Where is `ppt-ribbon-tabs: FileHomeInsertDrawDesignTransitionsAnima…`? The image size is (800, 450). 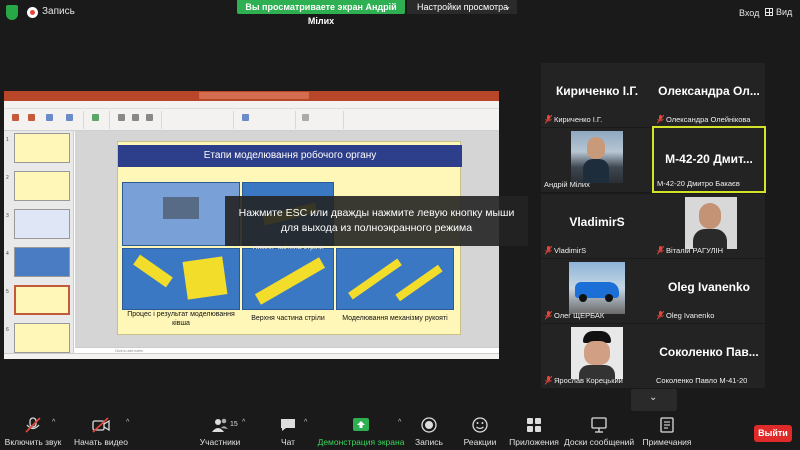 ppt-ribbon-tabs: FileHomeInsertDrawDesignTransitionsAnima… is located at coordinates (251, 108).